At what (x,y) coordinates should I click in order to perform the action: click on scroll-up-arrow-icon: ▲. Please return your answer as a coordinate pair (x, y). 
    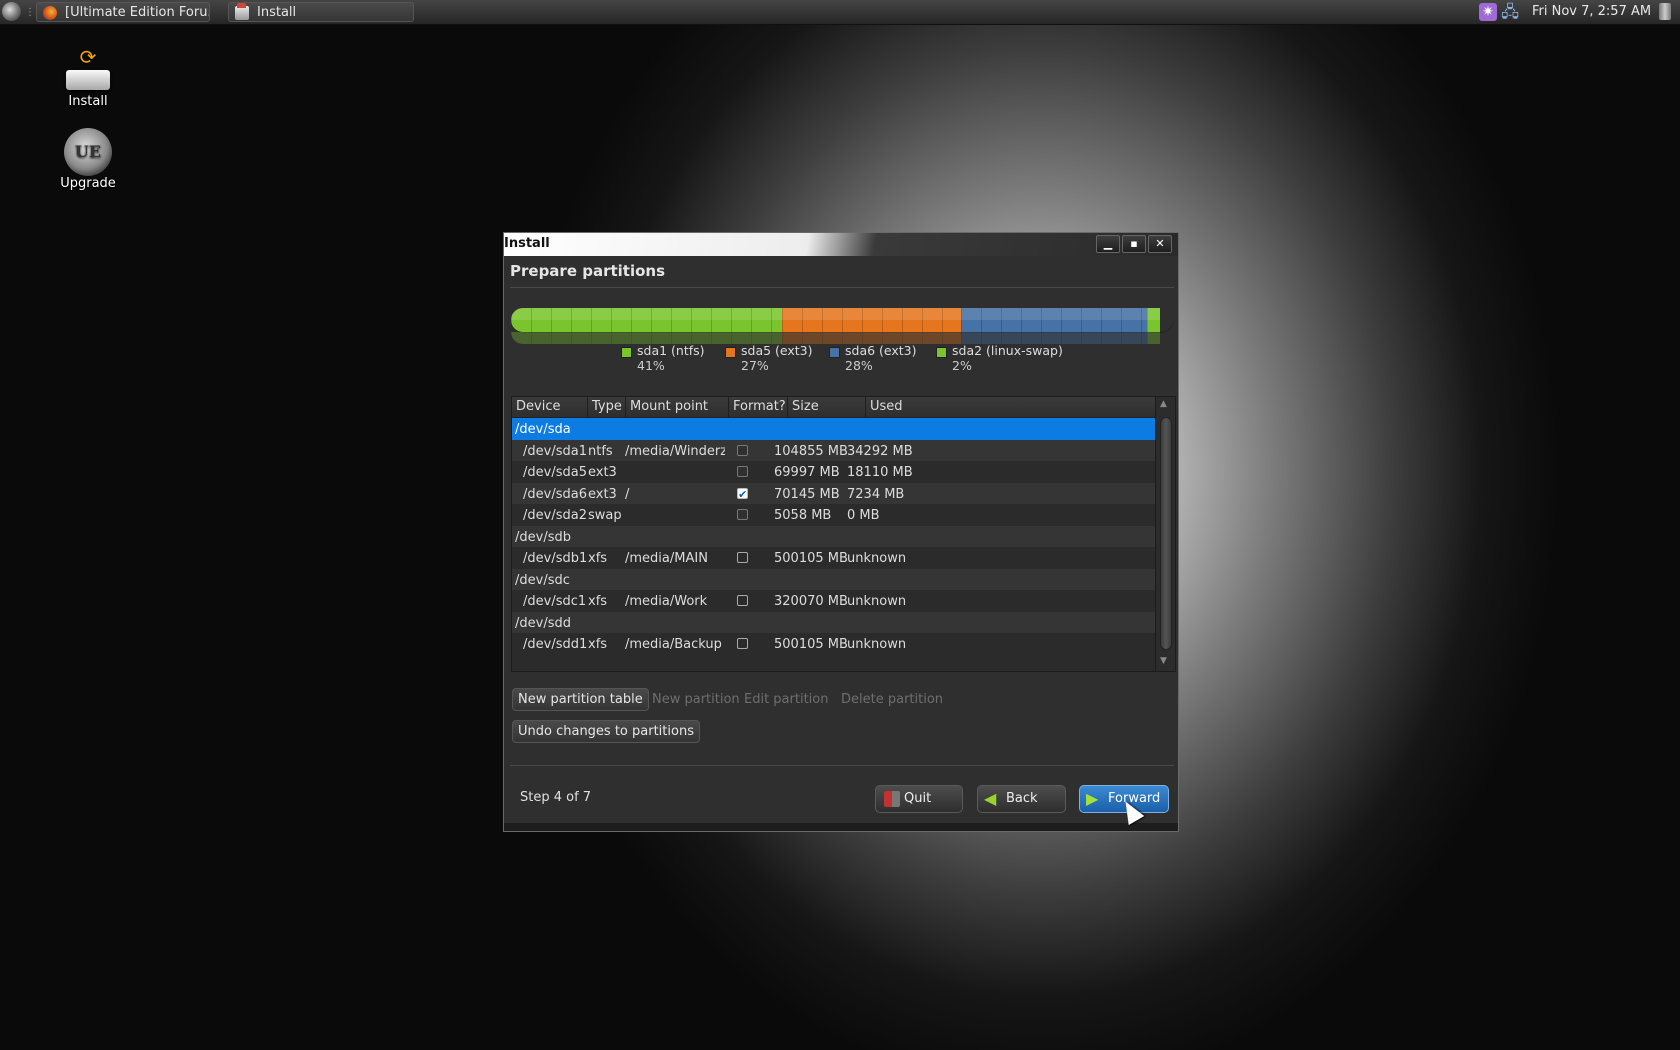
    Looking at the image, I should click on (1163, 404).